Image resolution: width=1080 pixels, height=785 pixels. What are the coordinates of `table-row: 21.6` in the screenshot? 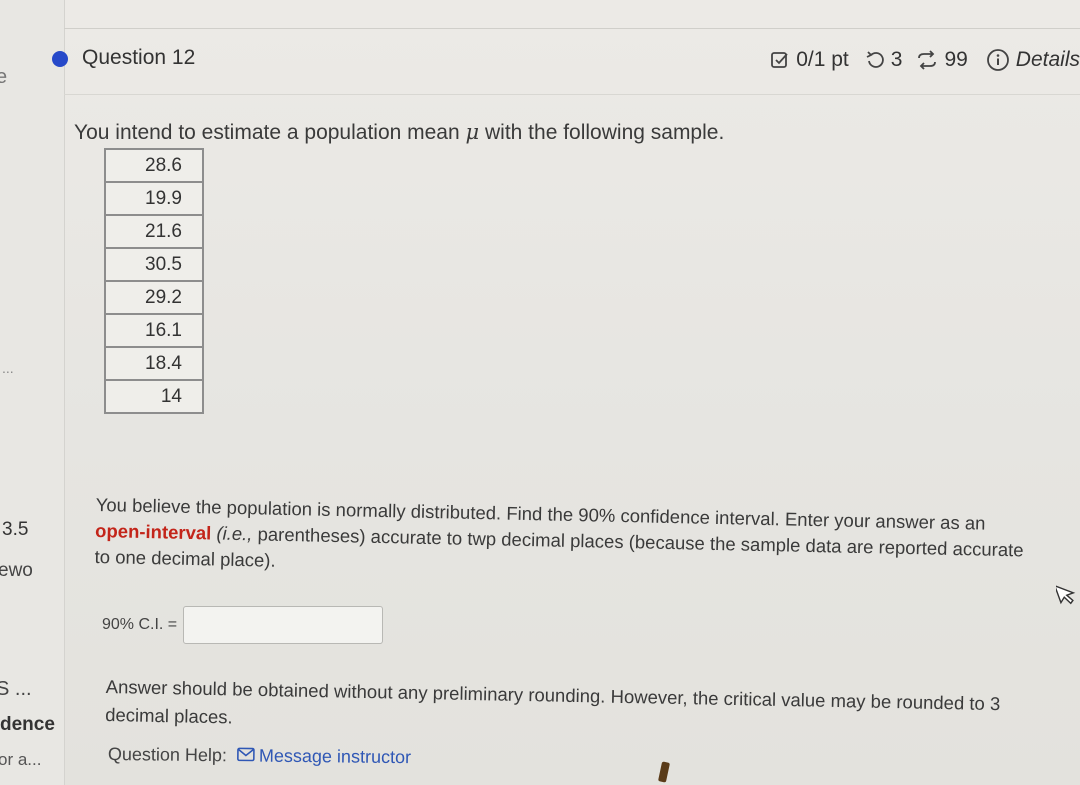 It's located at (154, 231).